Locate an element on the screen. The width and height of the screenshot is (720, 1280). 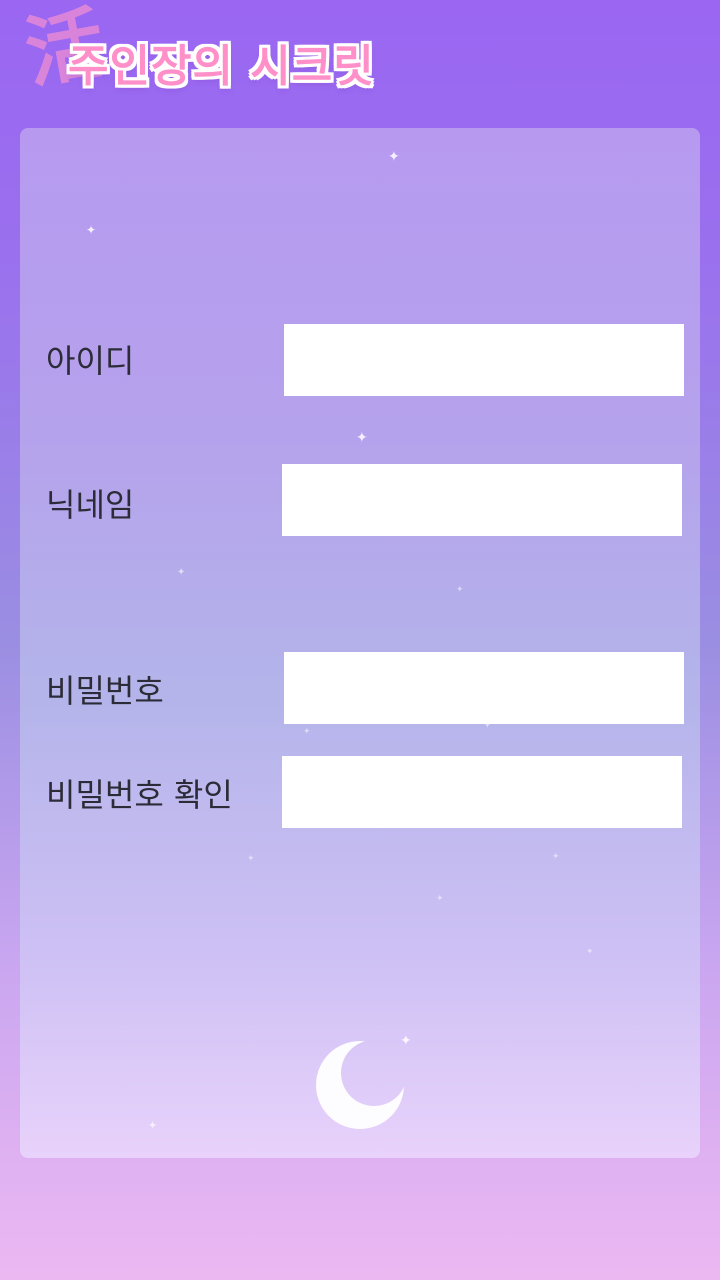
app-header: 活 주인장의 시크릿 is located at coordinates (360, 60).